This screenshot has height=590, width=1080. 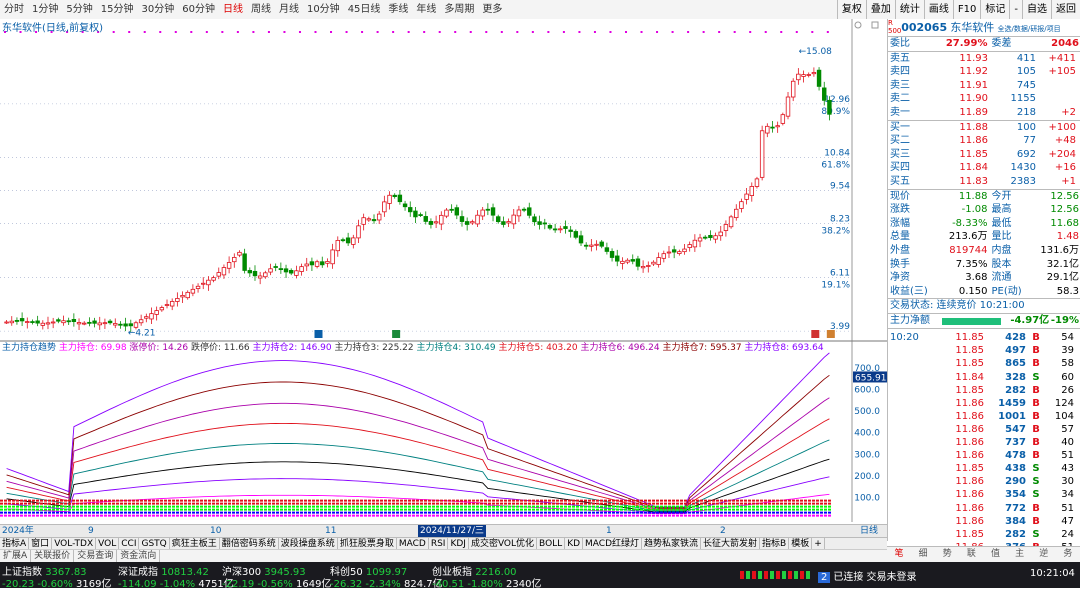 I want to click on panel-tab-5: 主, so click(x=1020, y=554).